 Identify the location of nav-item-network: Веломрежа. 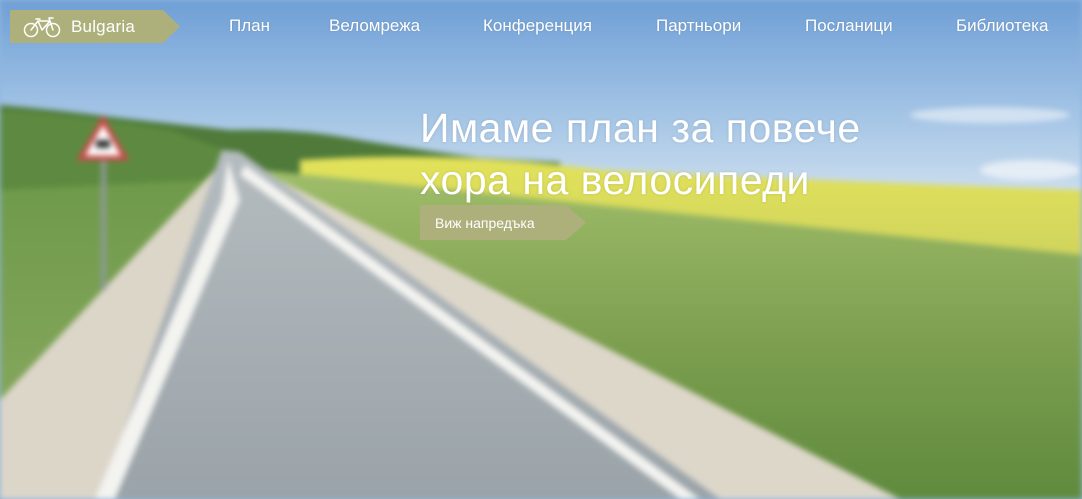
(374, 26).